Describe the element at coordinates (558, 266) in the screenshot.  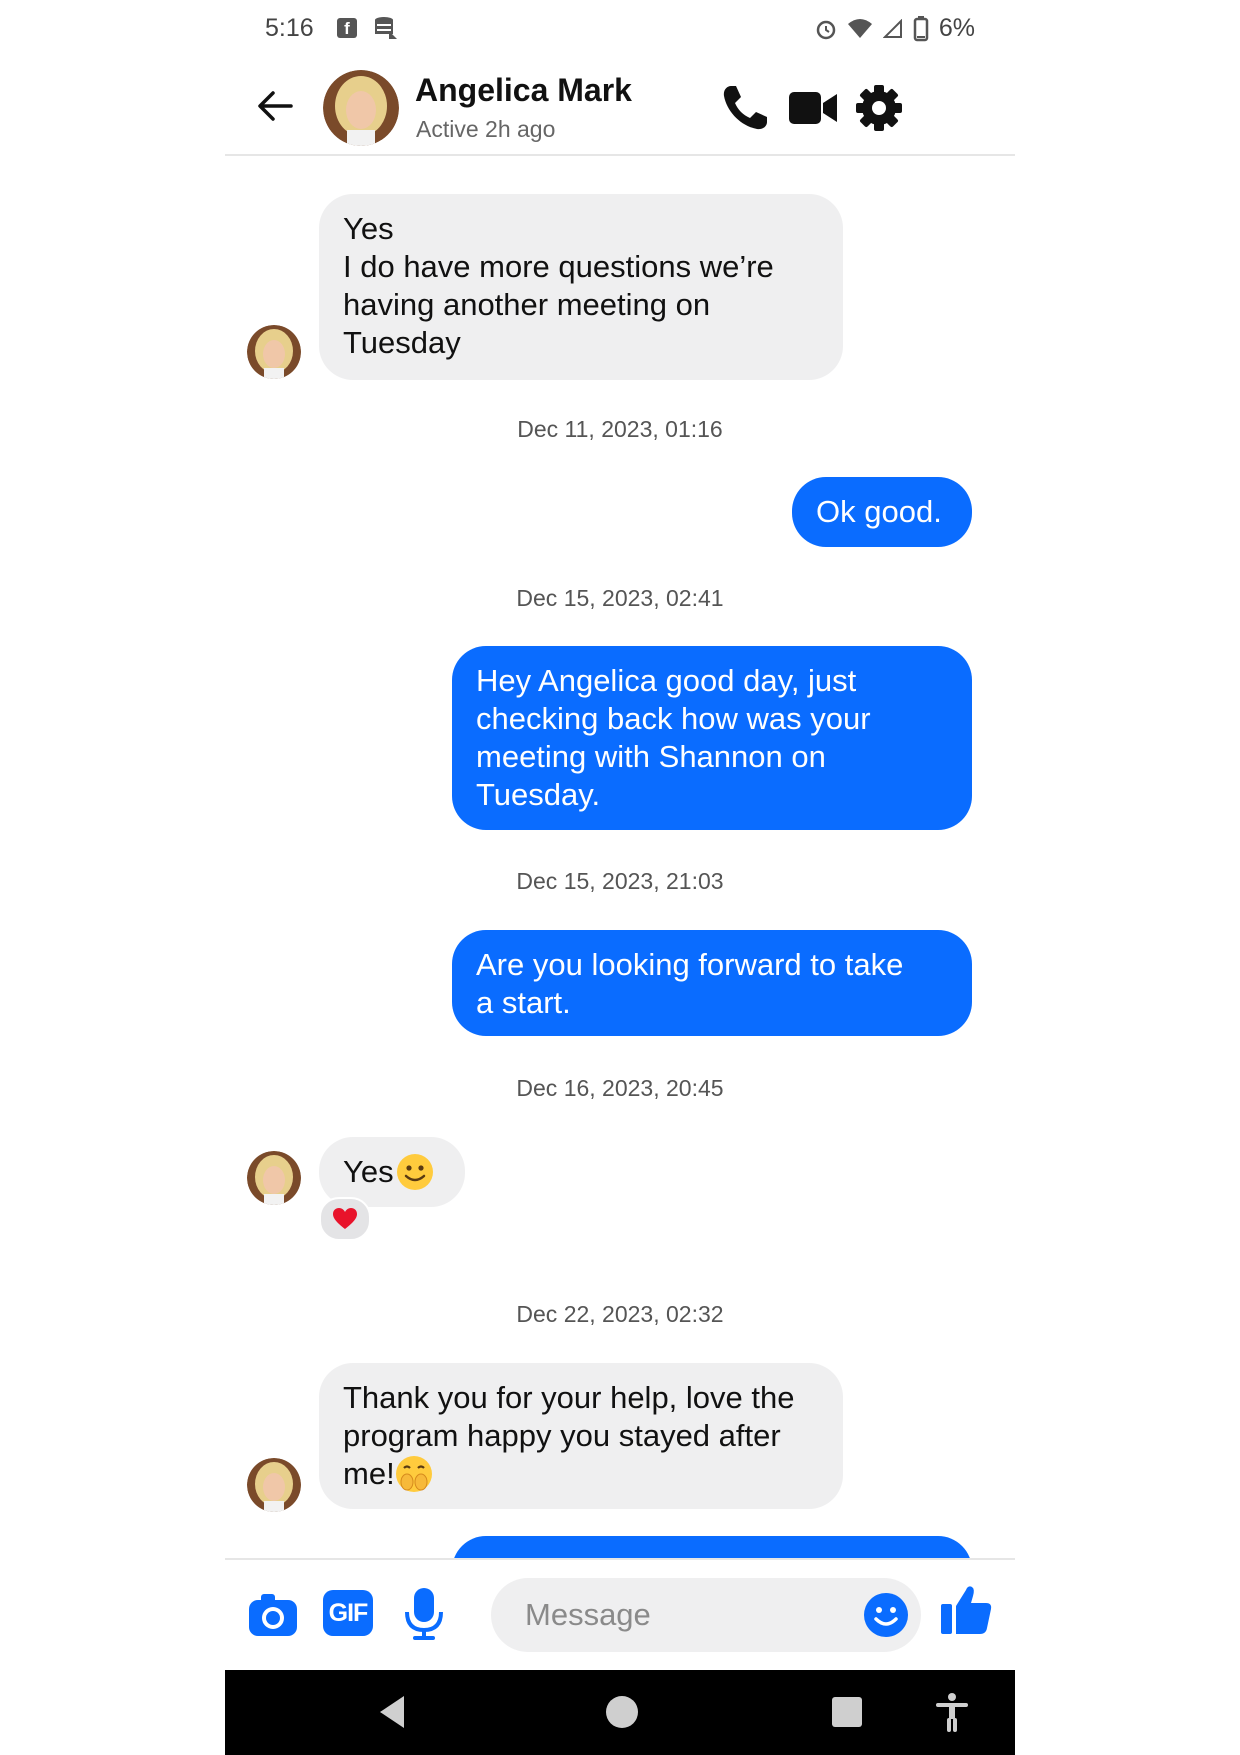
I see `message-line: I do have more questions we’re` at that location.